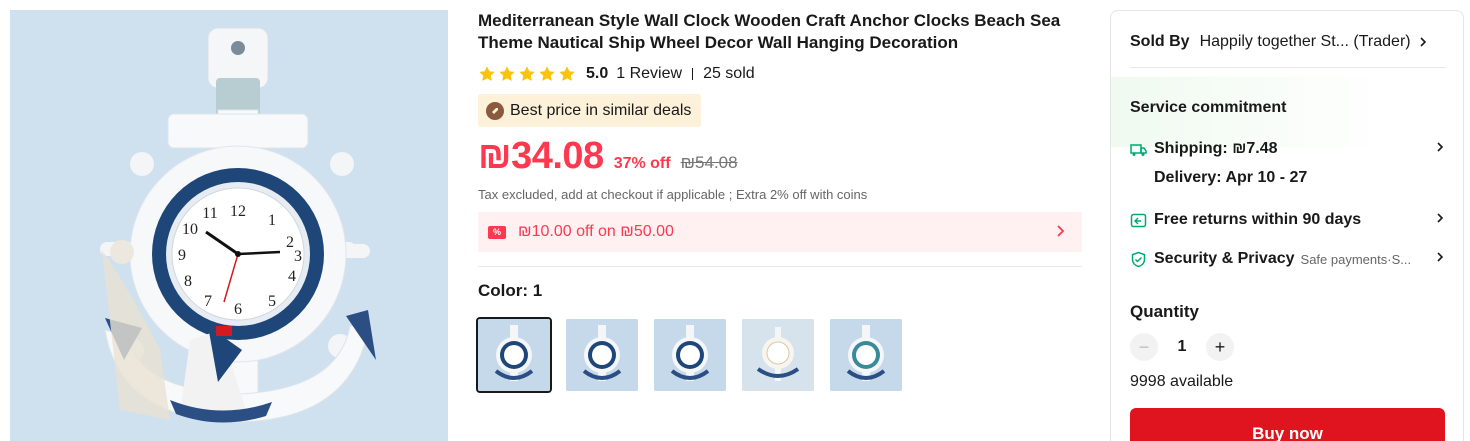  What do you see at coordinates (298, 256) in the screenshot?
I see `svg-text: 3` at bounding box center [298, 256].